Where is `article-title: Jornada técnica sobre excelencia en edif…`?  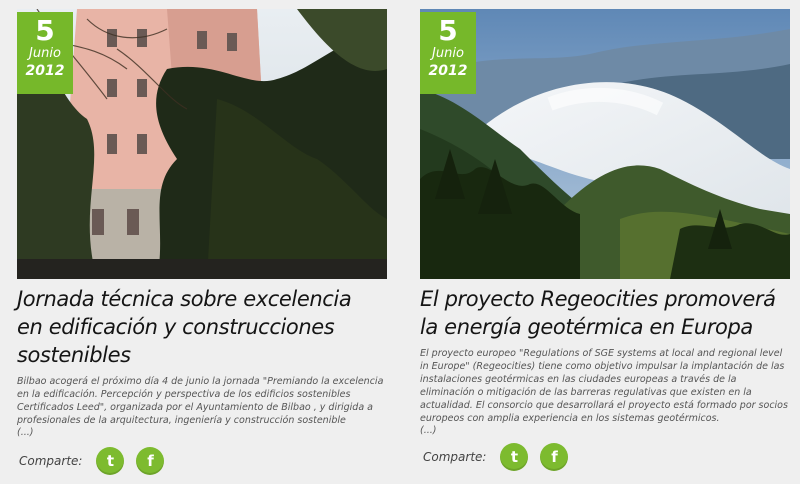
article-title: Jornada técnica sobre excelencia en edif… is located at coordinates (202, 327).